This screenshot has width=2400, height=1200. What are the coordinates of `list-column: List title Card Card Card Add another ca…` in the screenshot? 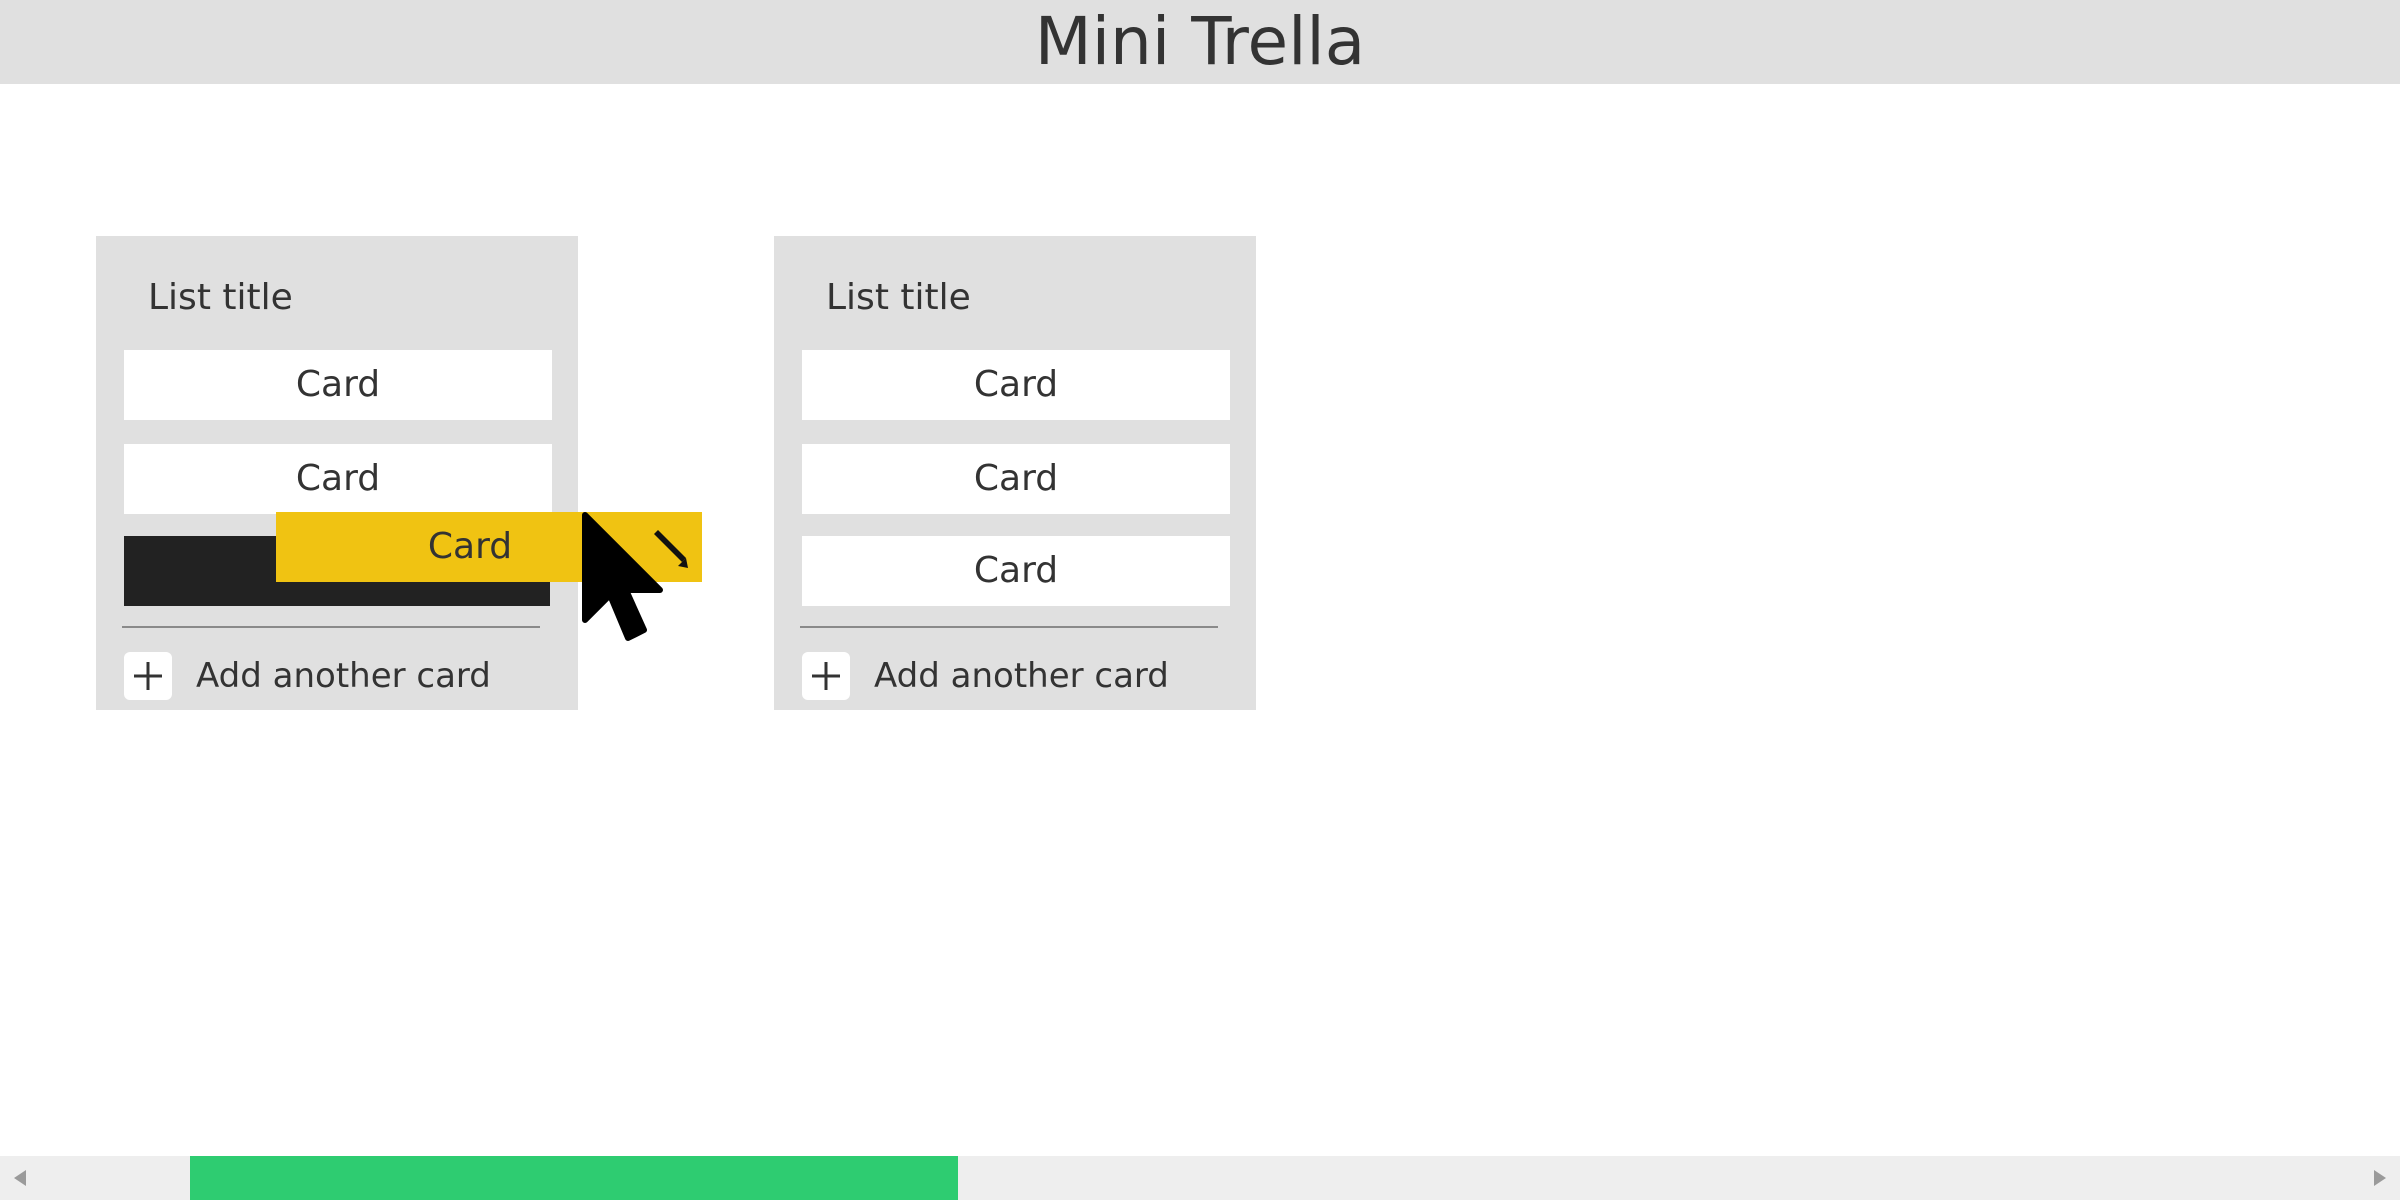 It's located at (1015, 473).